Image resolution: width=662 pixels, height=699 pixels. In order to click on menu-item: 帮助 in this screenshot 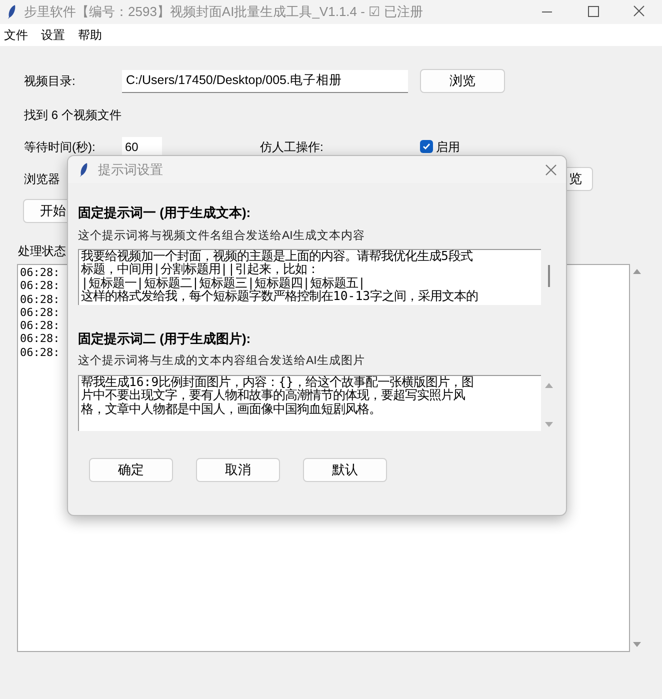, I will do `click(90, 35)`.